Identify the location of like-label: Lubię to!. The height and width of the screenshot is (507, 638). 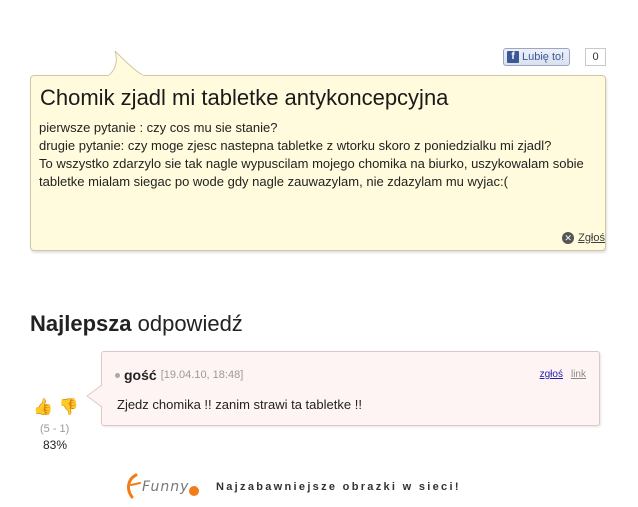
(543, 57).